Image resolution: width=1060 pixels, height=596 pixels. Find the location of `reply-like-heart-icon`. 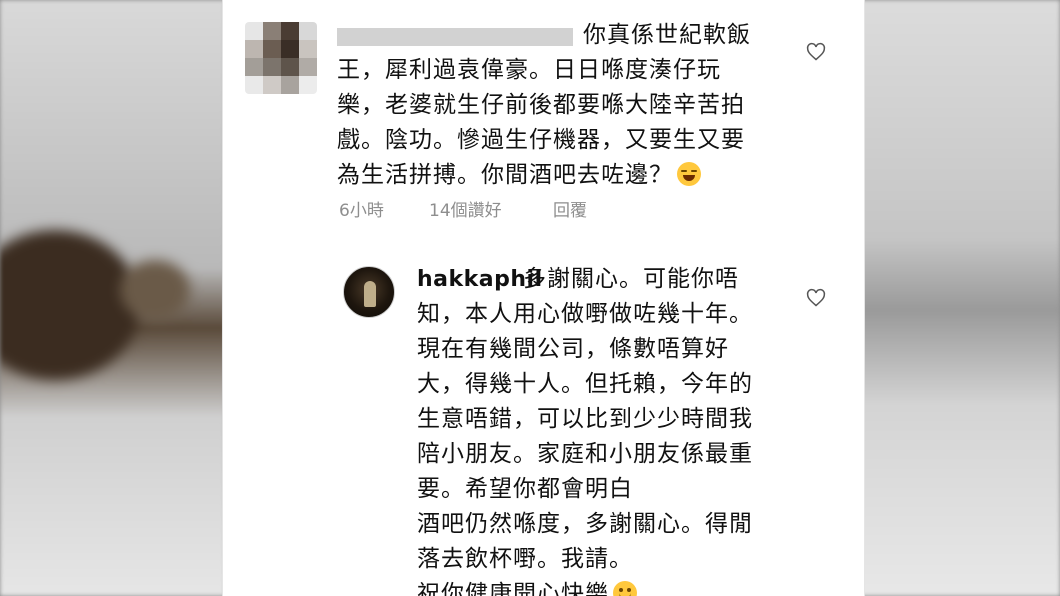

reply-like-heart-icon is located at coordinates (816, 298).